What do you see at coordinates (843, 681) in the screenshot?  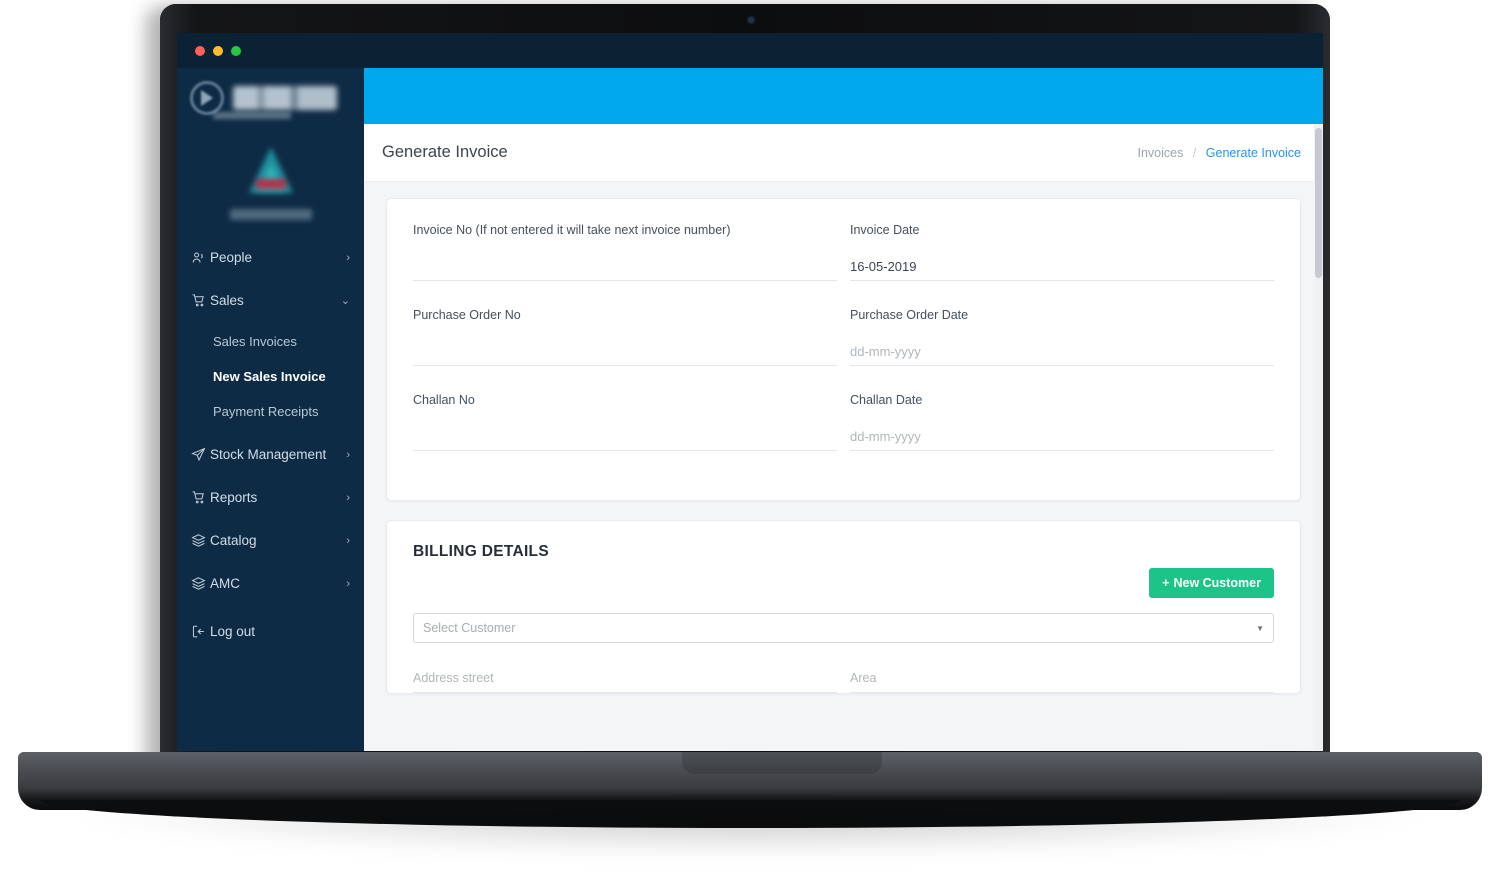 I see `billing-address-row: Address street Area` at bounding box center [843, 681].